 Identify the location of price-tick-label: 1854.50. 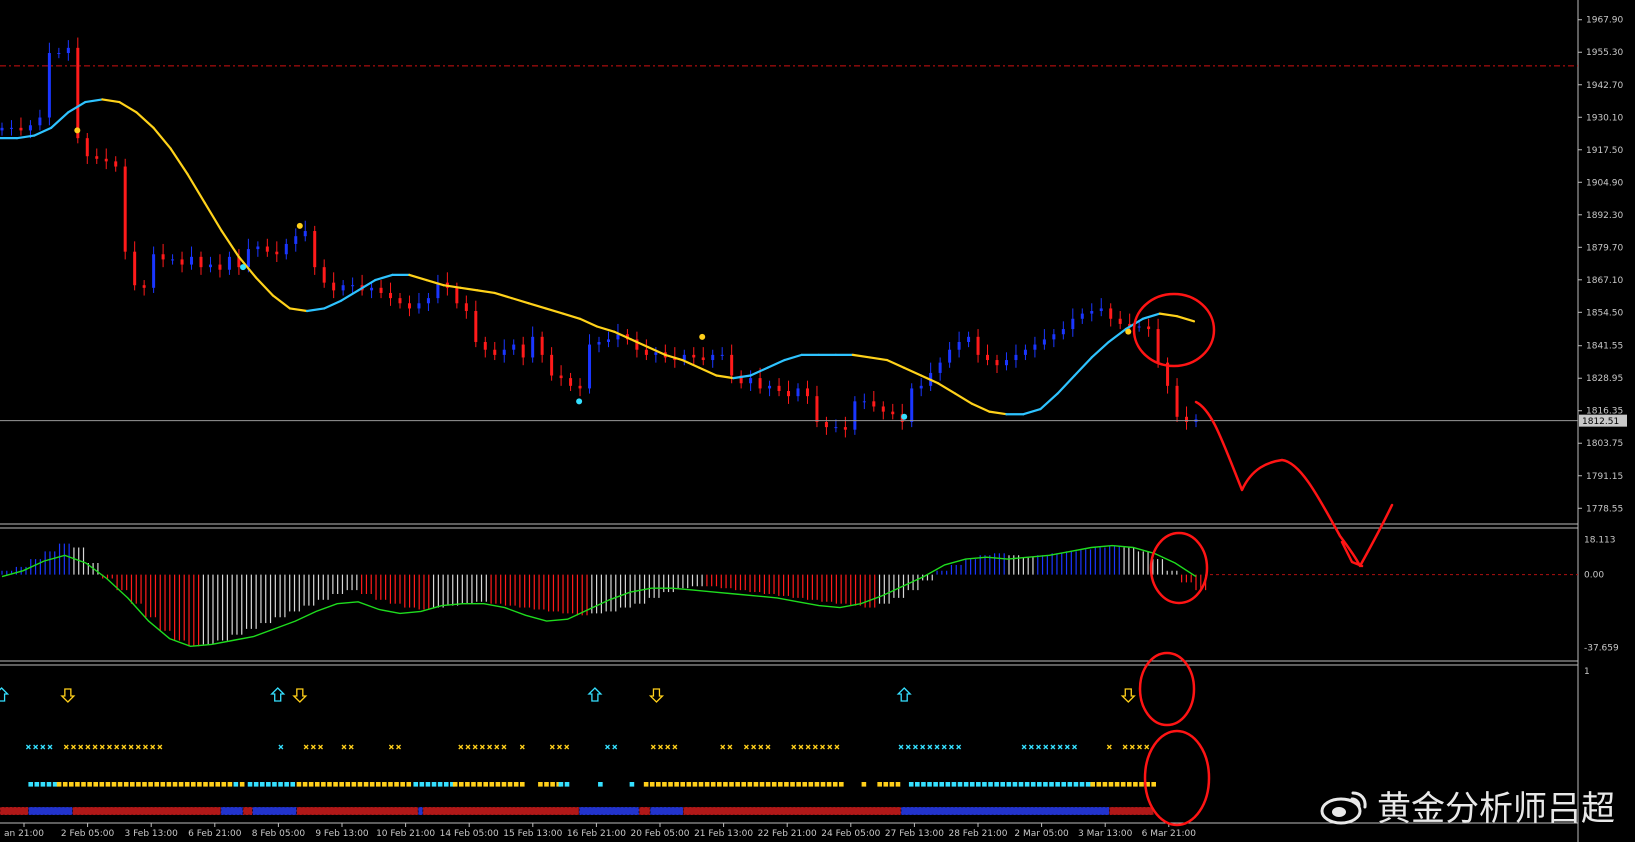
(1604, 313).